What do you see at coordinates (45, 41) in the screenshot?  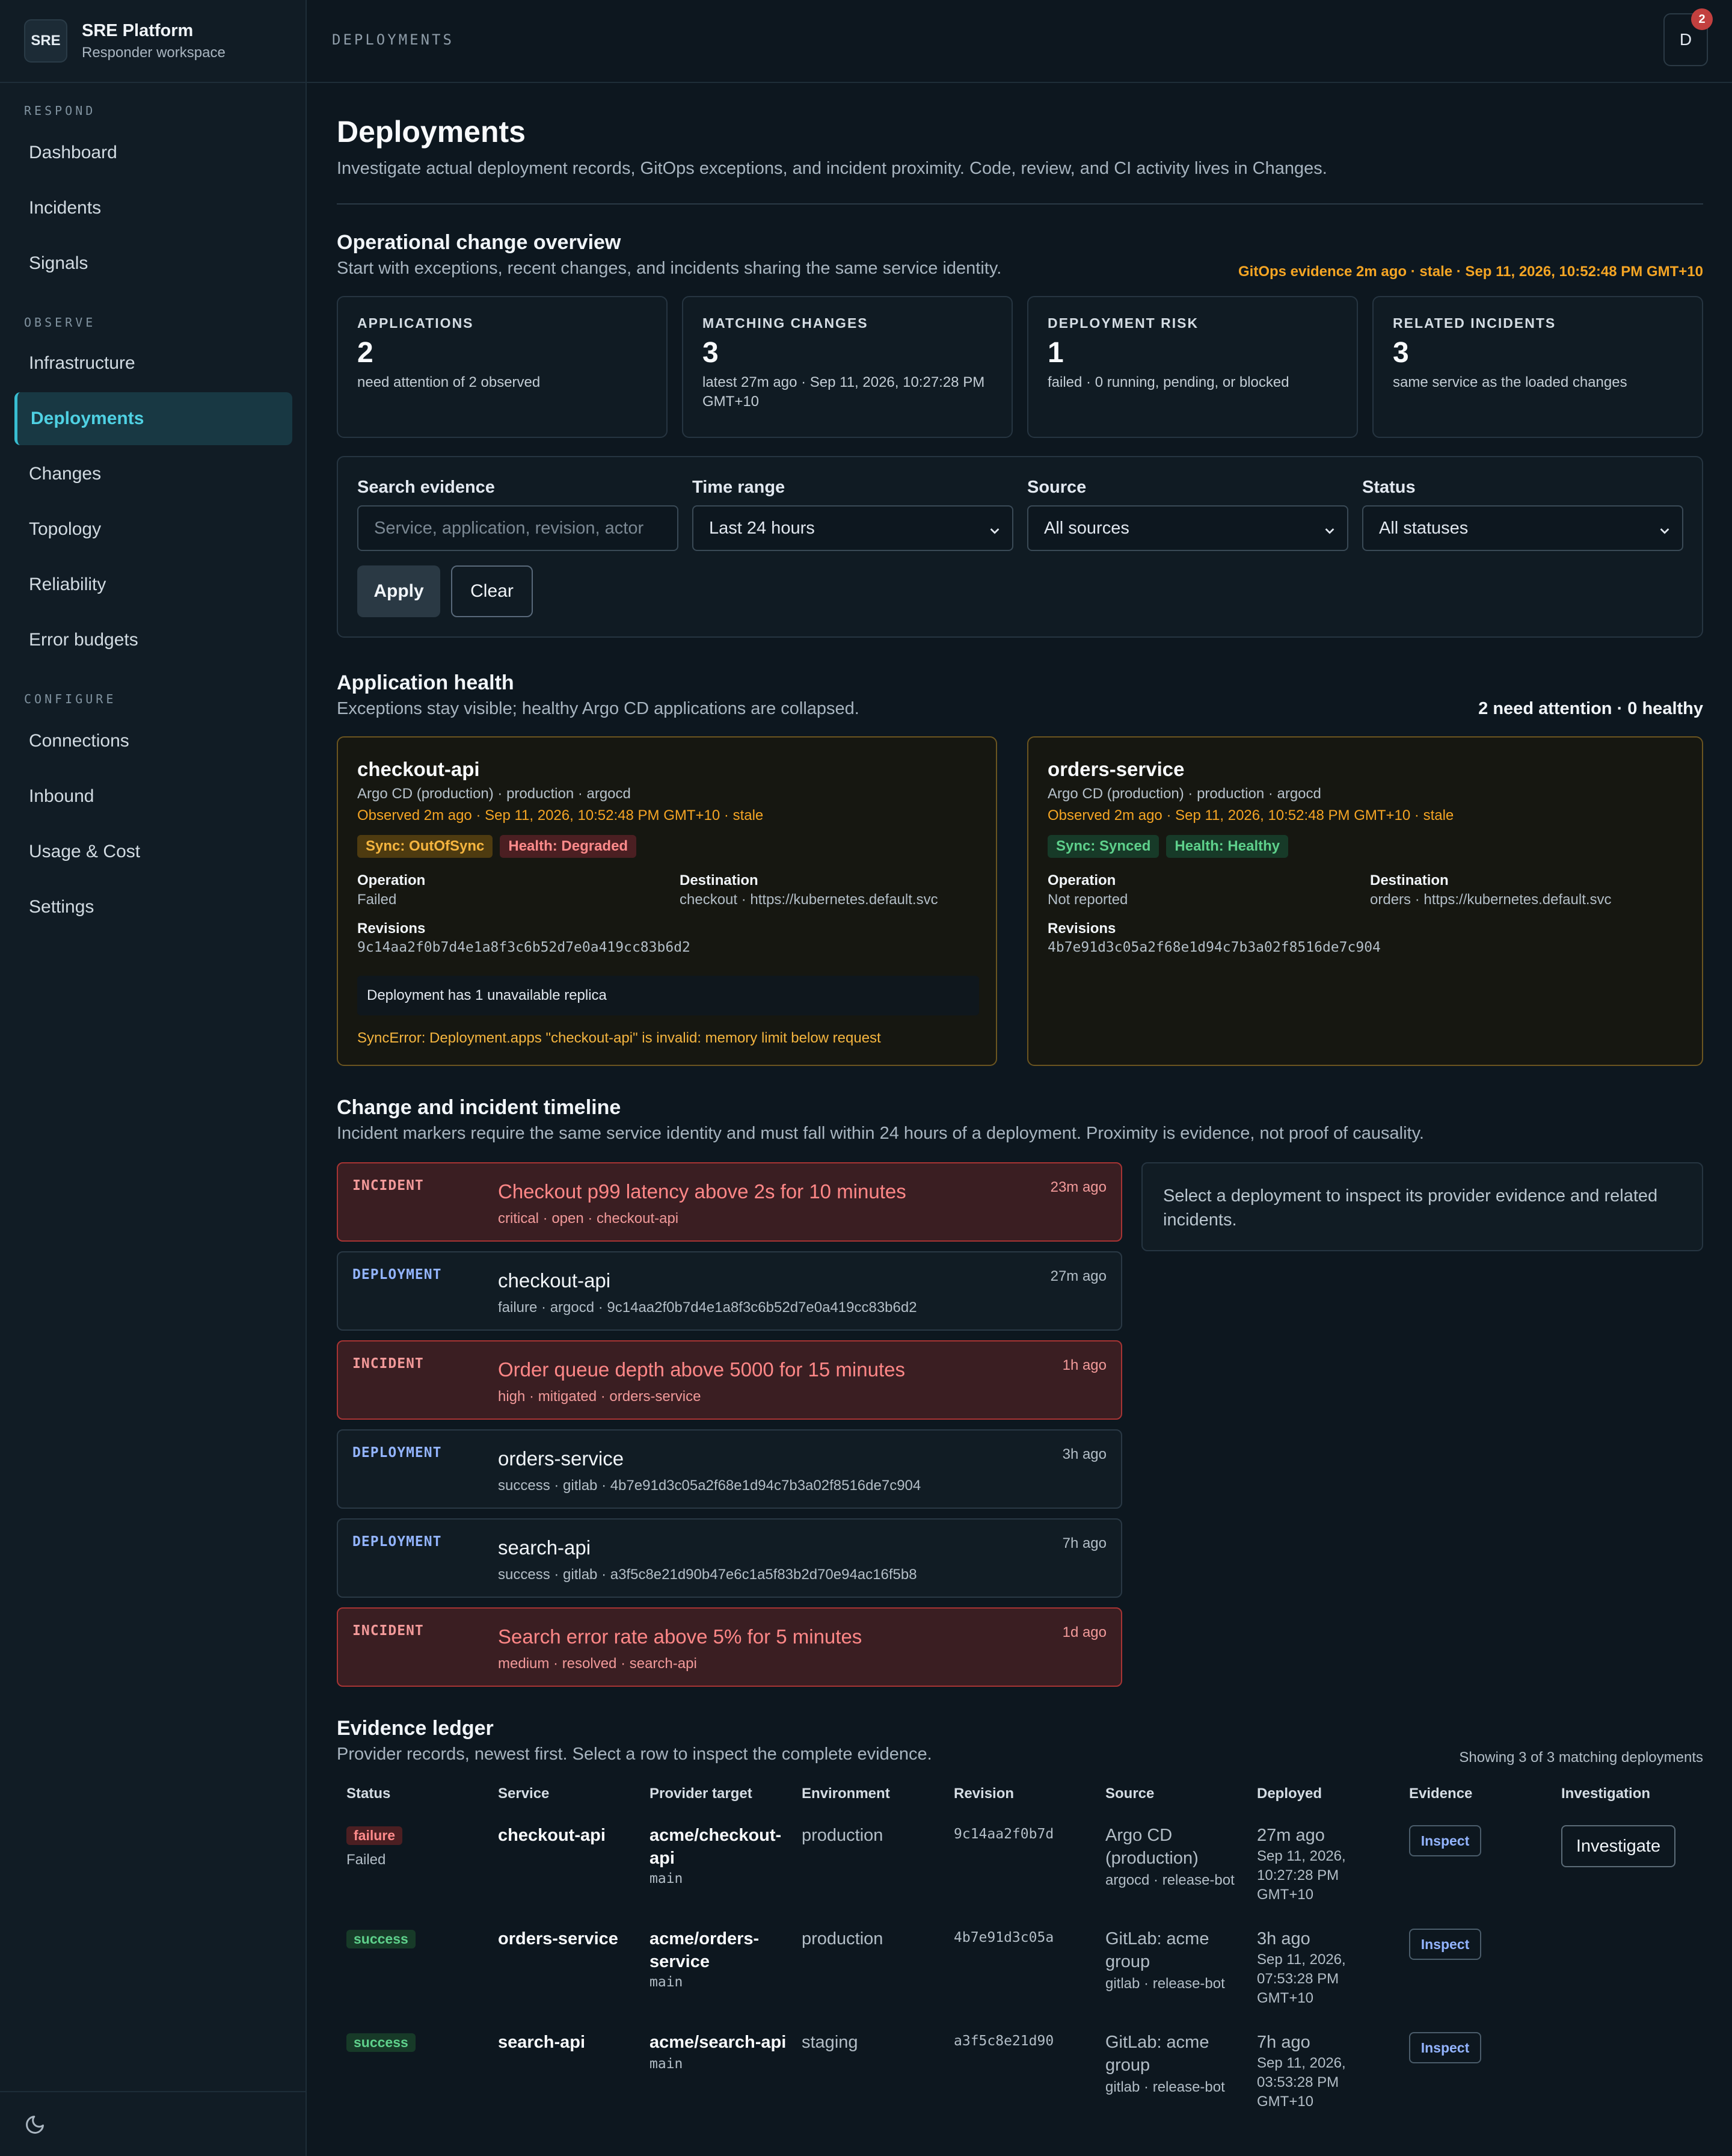 I see `brand-logo: SRE` at bounding box center [45, 41].